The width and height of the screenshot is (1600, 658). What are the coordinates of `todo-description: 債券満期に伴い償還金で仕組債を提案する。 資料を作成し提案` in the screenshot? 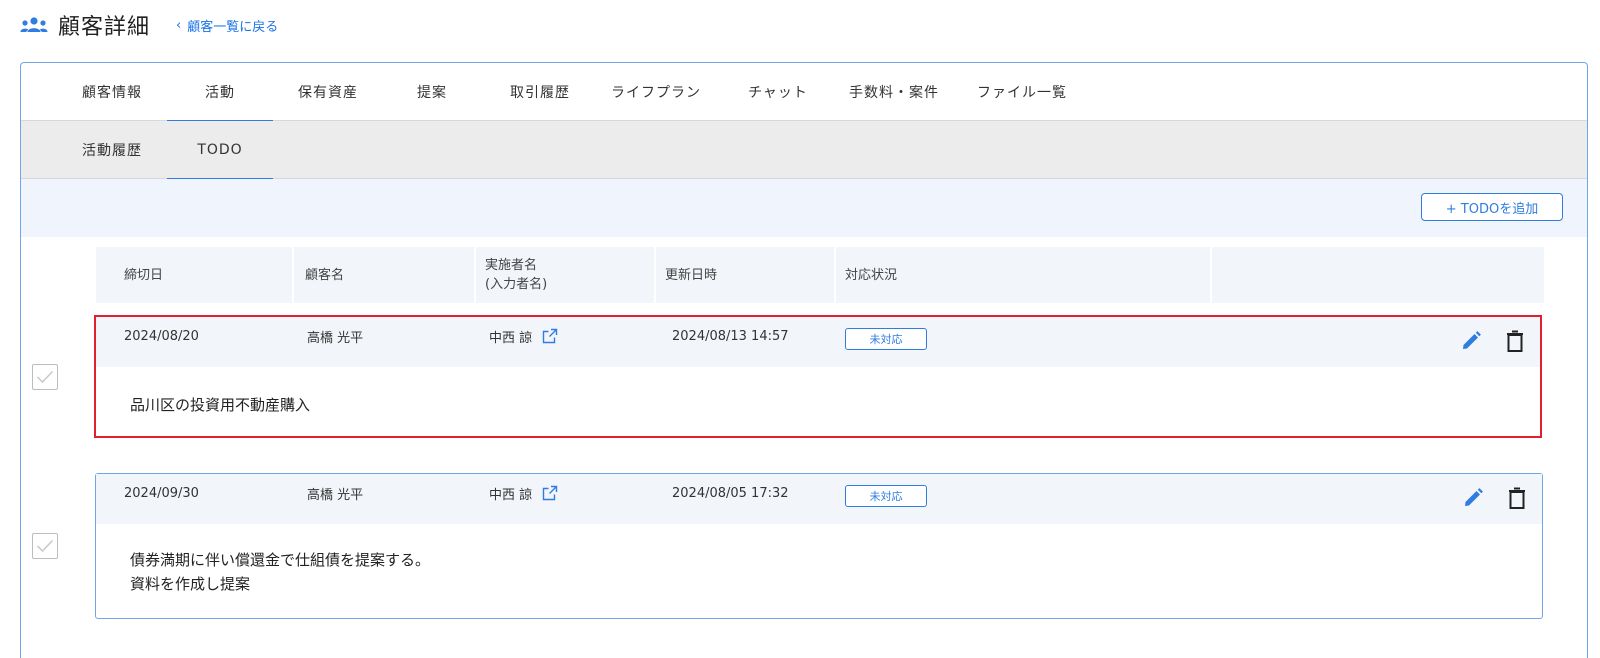 It's located at (280, 572).